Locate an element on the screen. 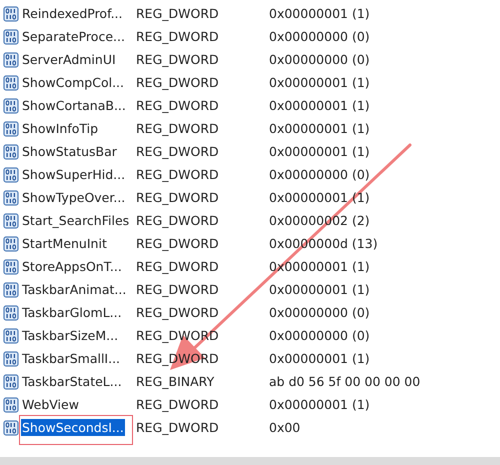  value-name: ShowInfoTip is located at coordinates (60, 128).